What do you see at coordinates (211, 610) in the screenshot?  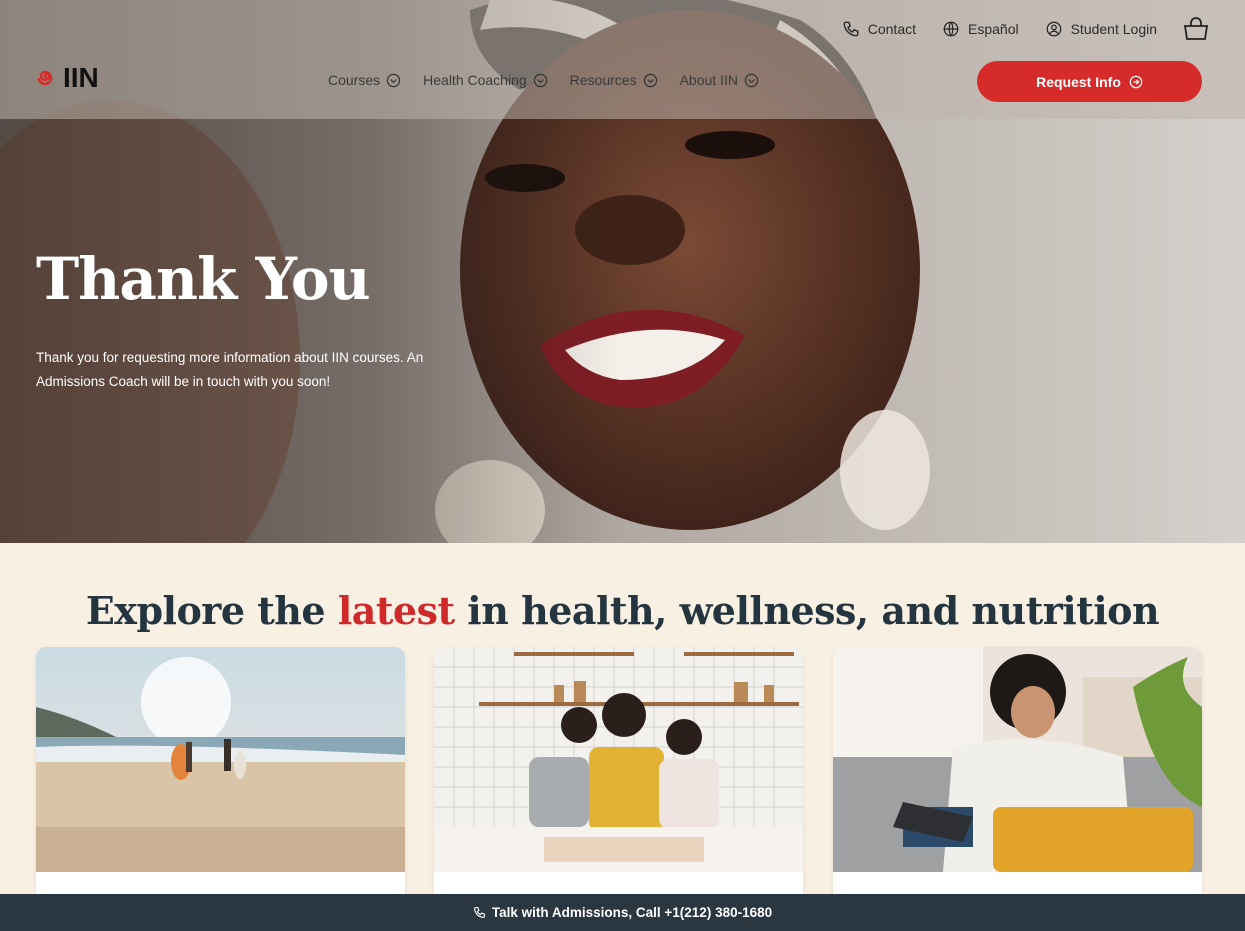 I see `explore-heading-before: Explore the` at bounding box center [211, 610].